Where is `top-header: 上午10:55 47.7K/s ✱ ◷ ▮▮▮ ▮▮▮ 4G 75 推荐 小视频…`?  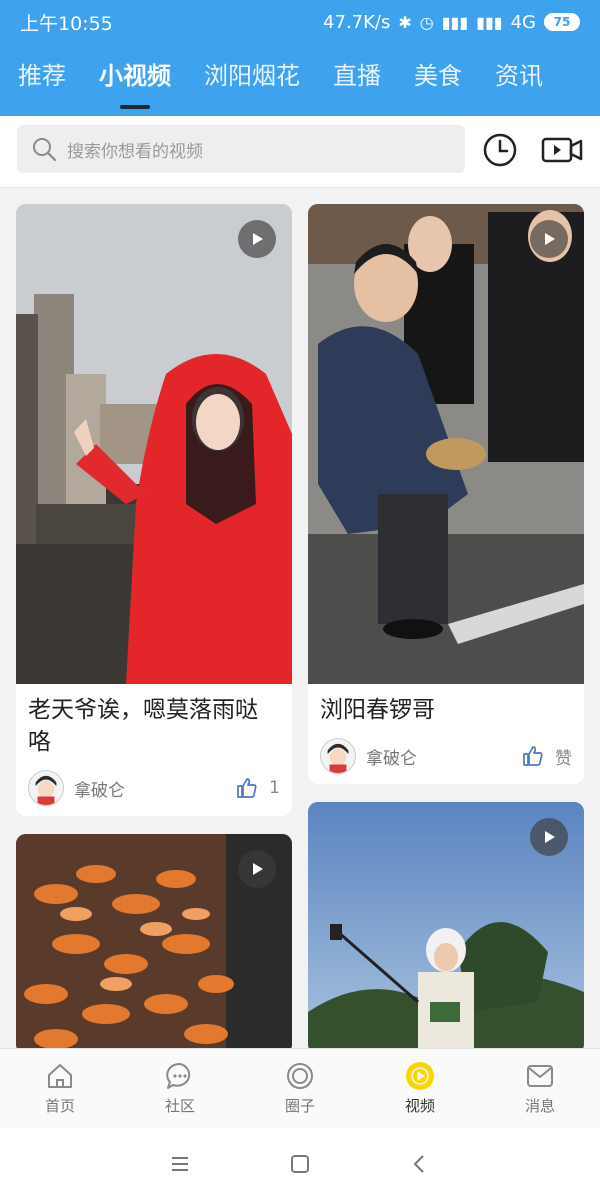
top-header: 上午10:55 47.7K/s ✱ ◷ ▮▮▮ ▮▮▮ 4G 75 推荐 小视频… is located at coordinates (300, 58).